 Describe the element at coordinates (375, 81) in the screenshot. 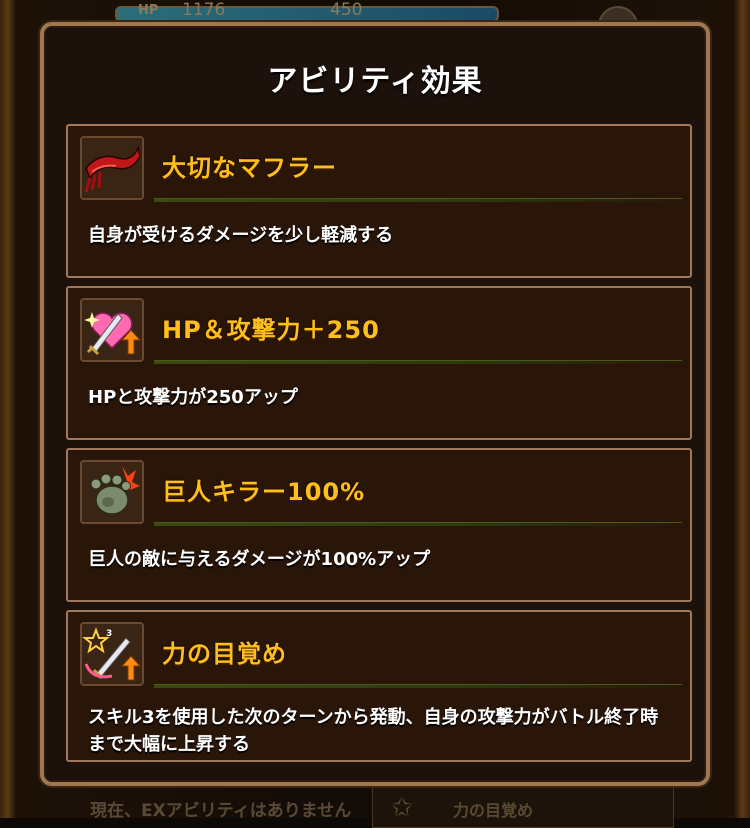

I see `dialog-title: アビリティ効果` at that location.